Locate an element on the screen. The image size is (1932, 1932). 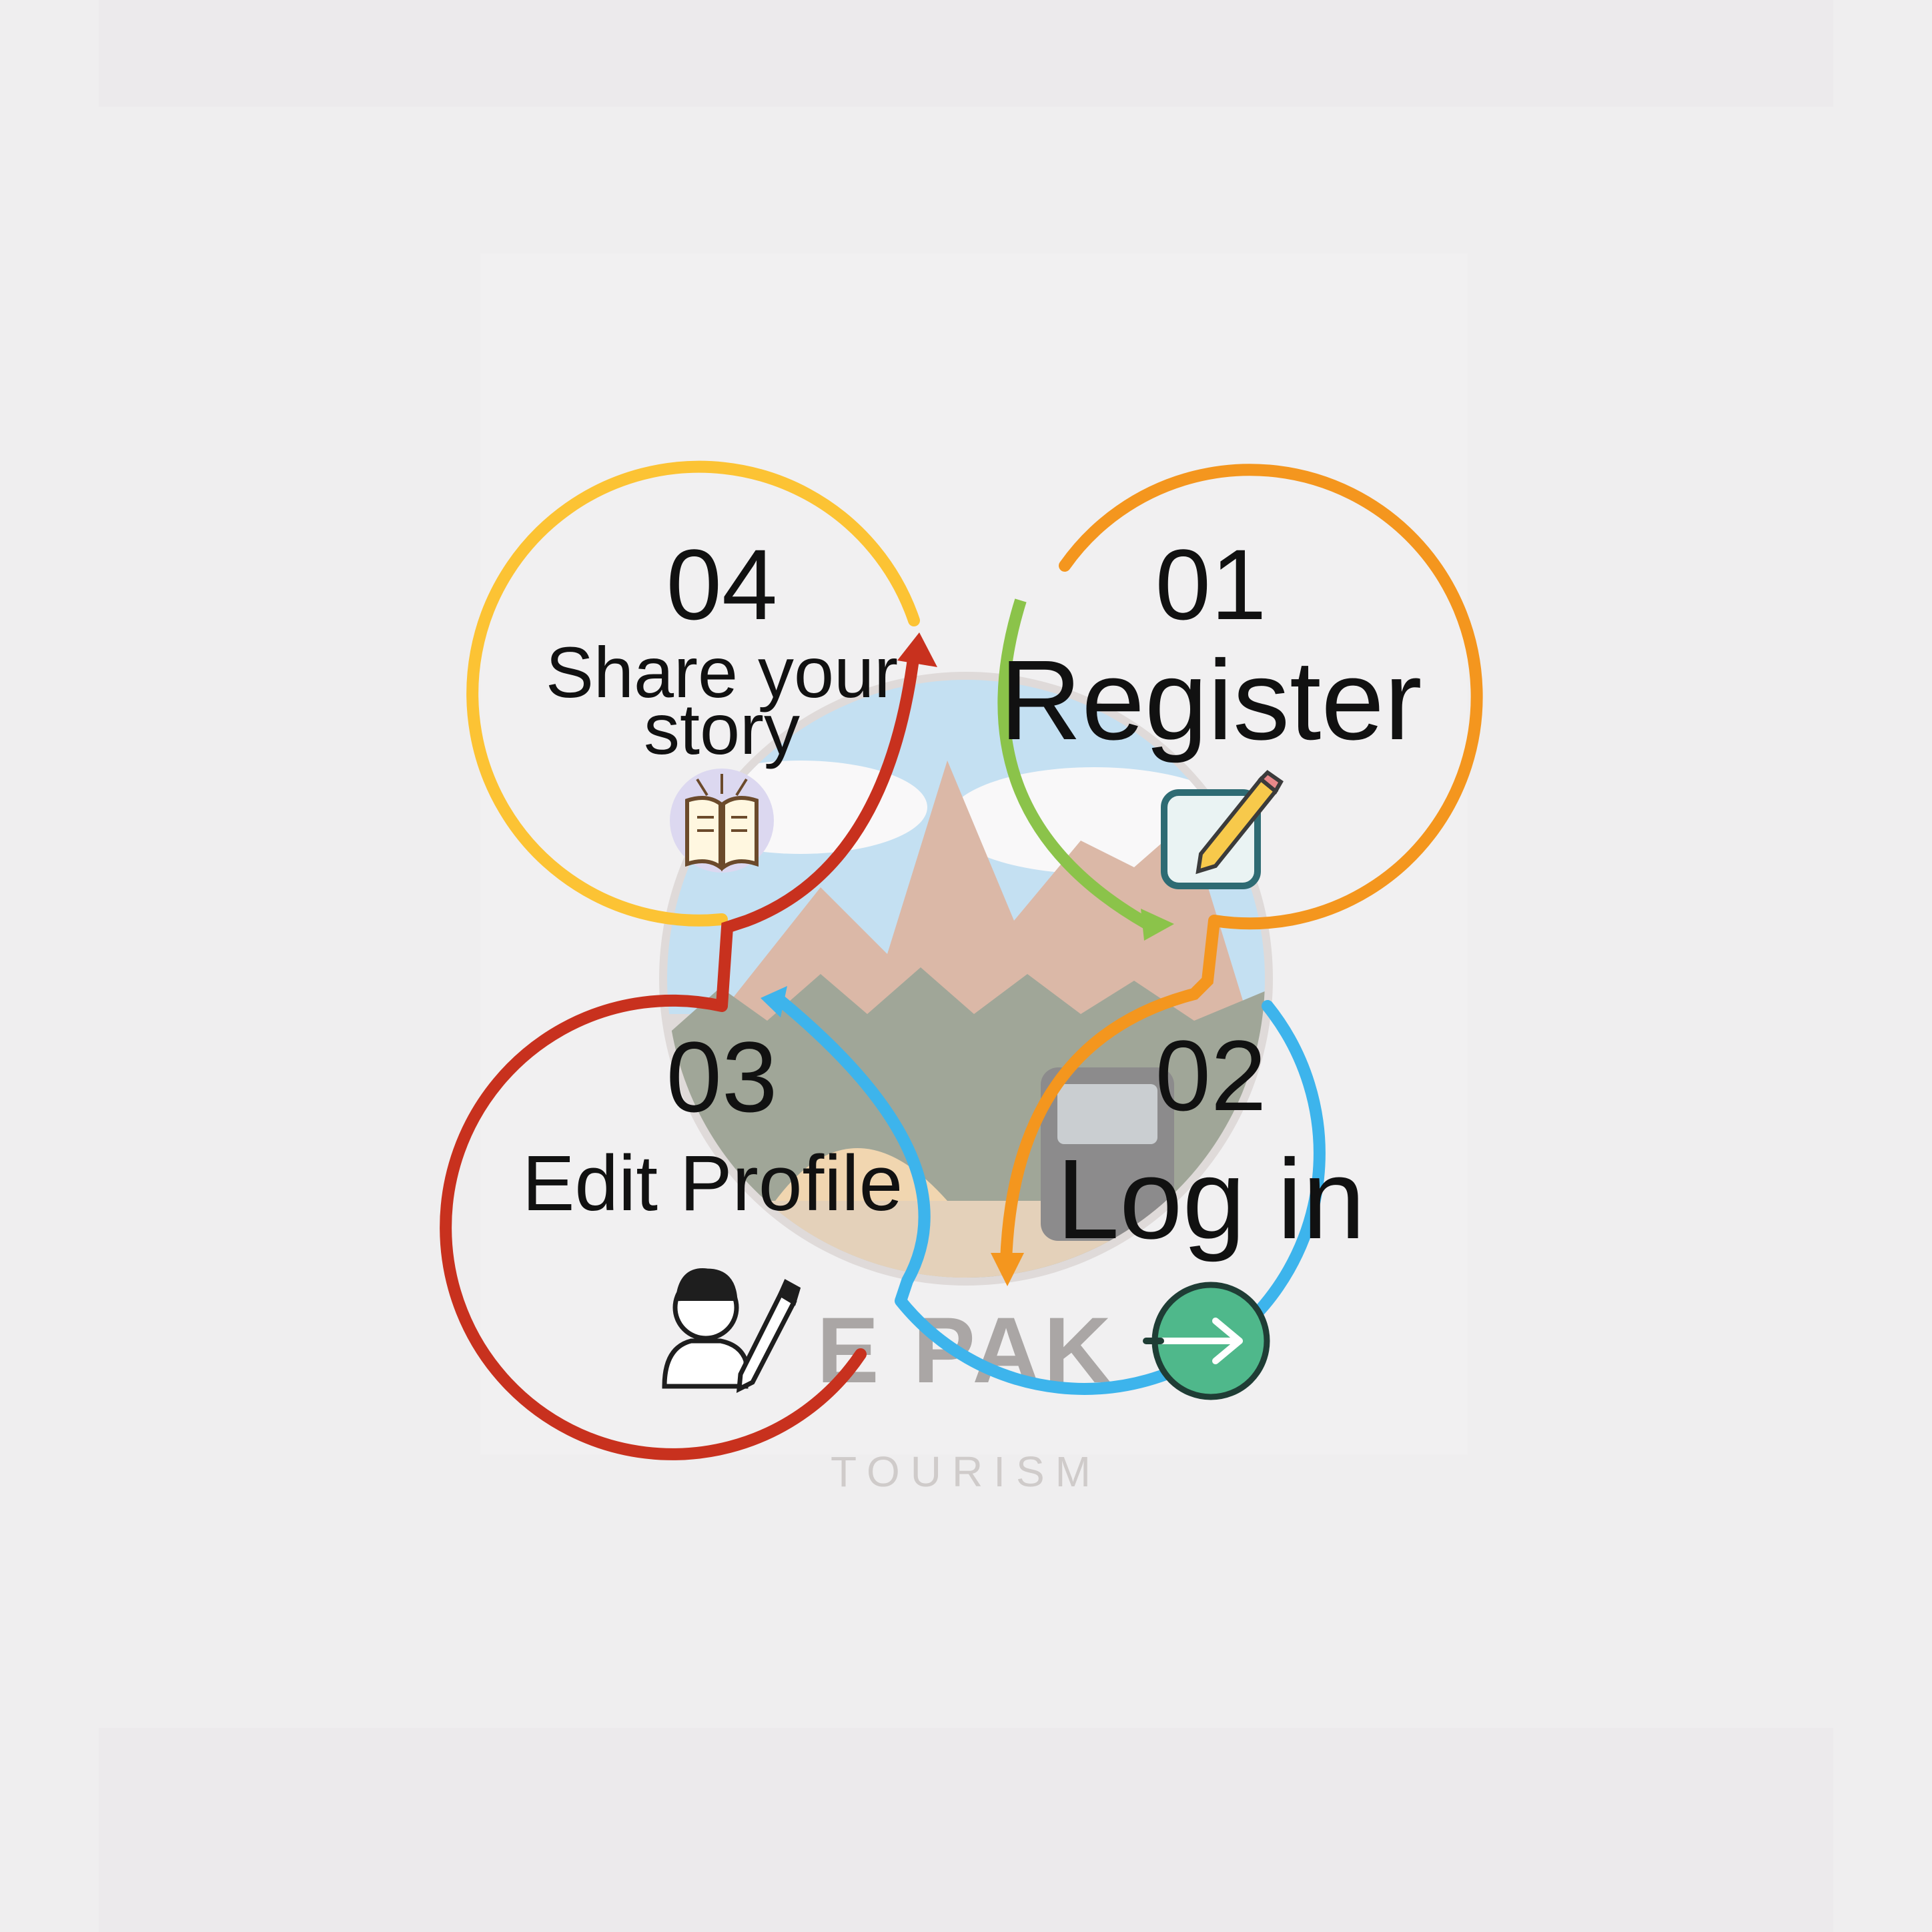
red-arrowhead is located at coordinates (917, 649).